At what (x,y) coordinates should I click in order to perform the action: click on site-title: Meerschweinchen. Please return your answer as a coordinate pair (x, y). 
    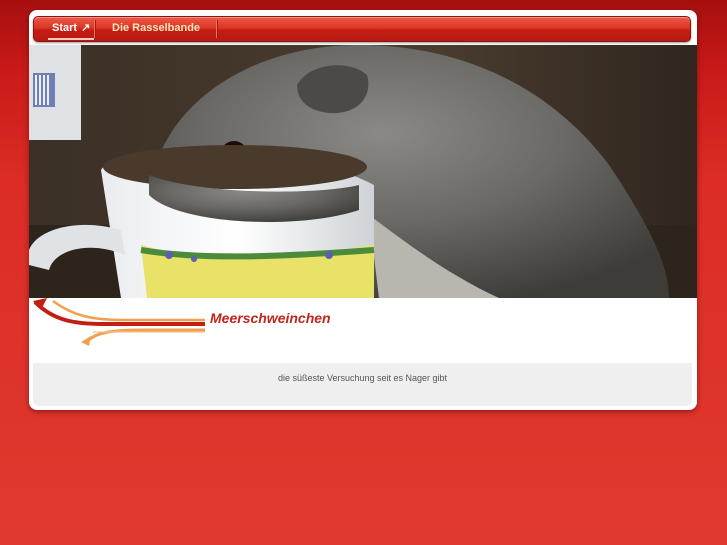
    Looking at the image, I should click on (270, 318).